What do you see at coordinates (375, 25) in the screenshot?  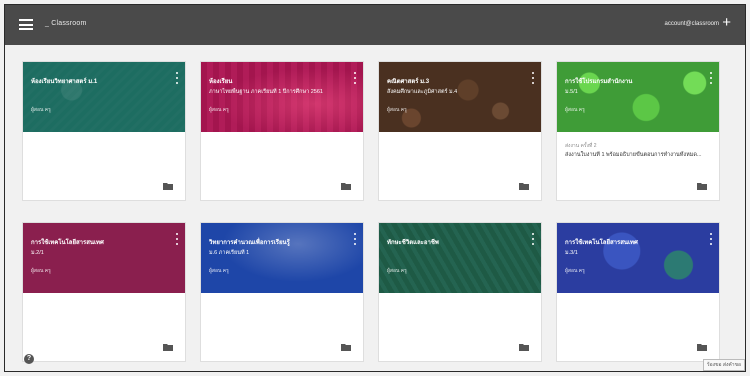 I see `top-app-bar: _ Classroom account@classroom +` at bounding box center [375, 25].